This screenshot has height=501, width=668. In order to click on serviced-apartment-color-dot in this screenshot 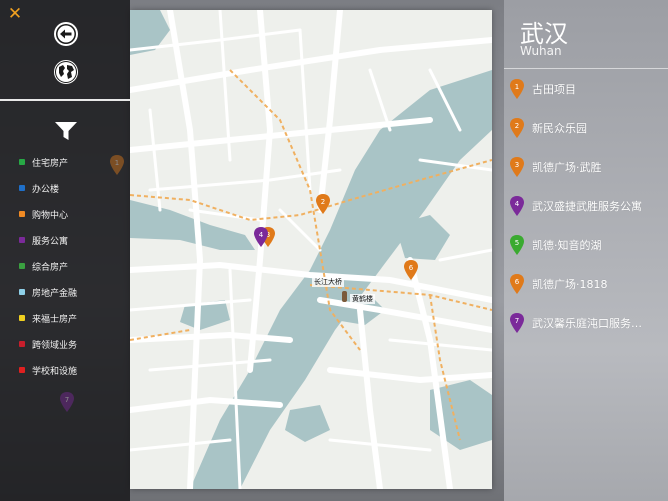, I will do `click(22, 240)`.